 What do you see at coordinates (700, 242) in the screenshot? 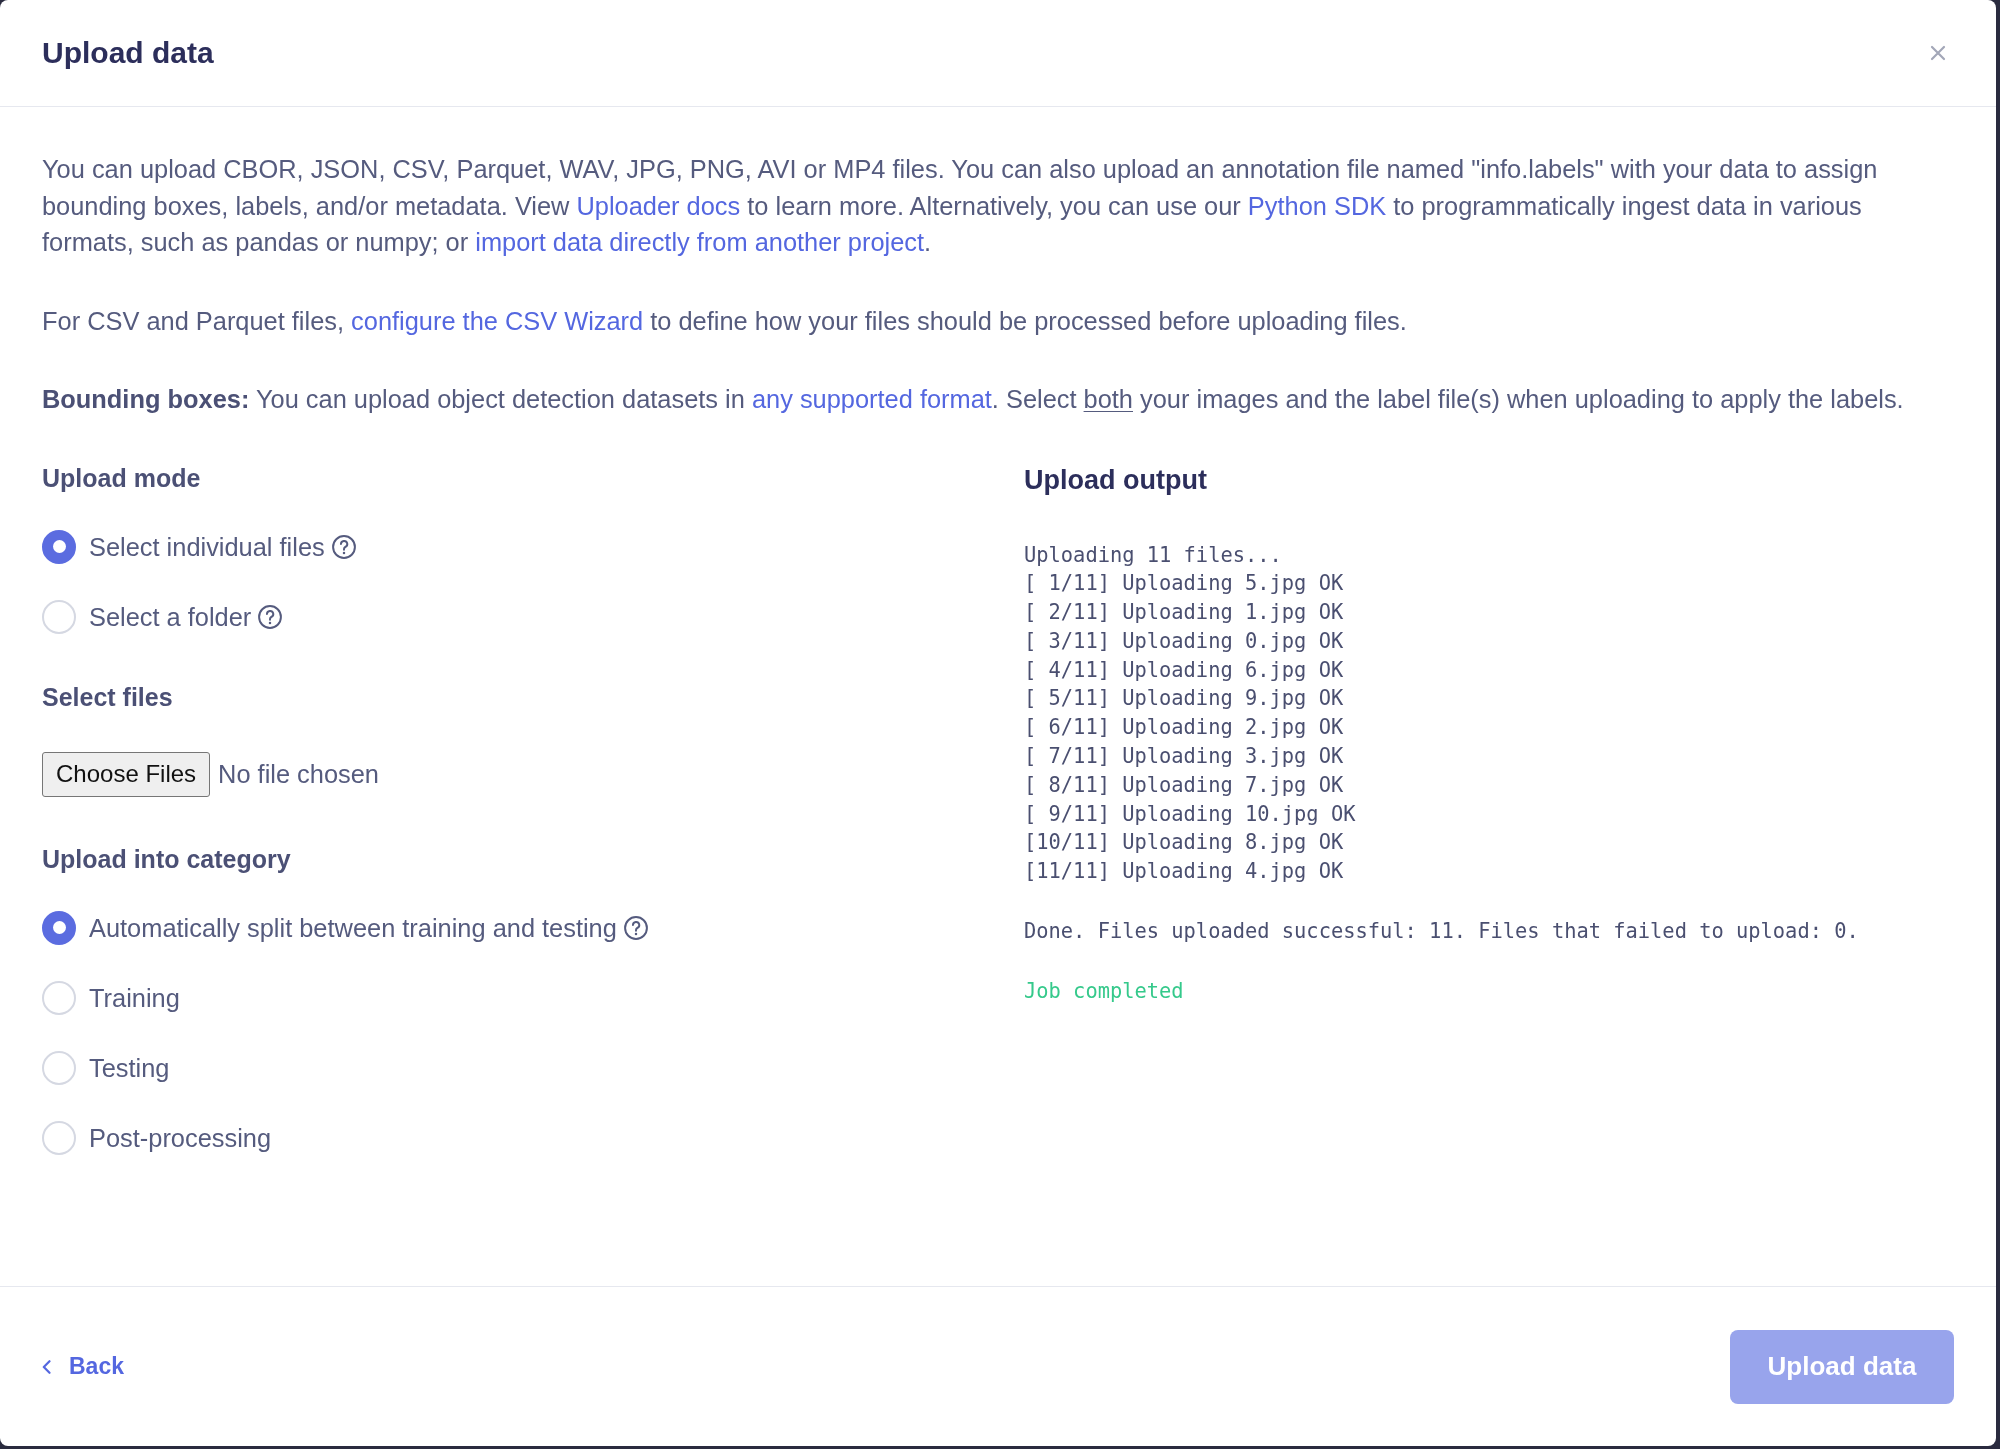
I see `inline-link: import data directly from another project` at bounding box center [700, 242].